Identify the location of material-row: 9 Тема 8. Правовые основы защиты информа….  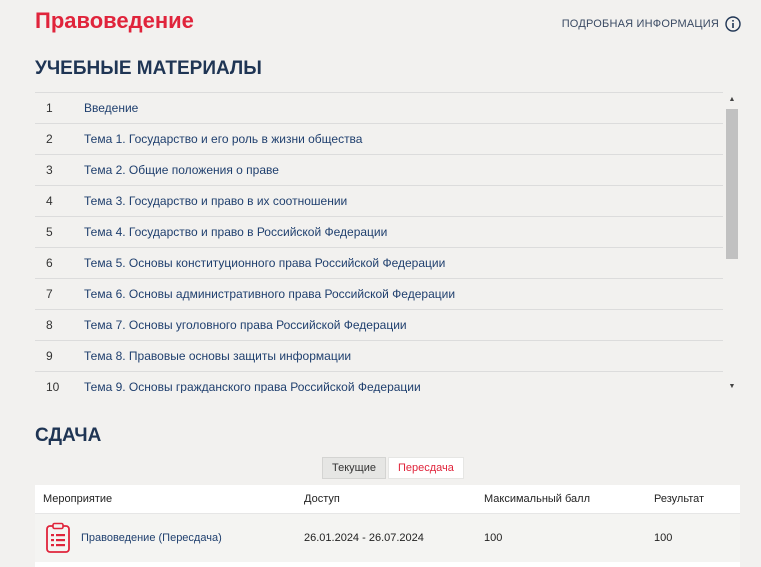
(379, 355).